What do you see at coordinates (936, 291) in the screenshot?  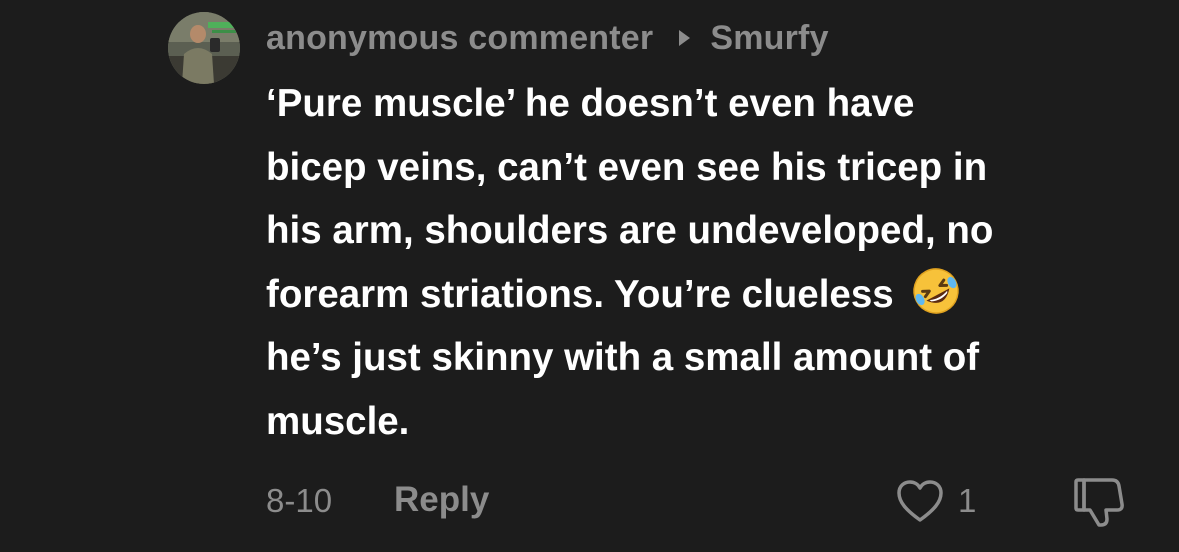 I see `rolling-on-floor-laughing-emoji-icon` at bounding box center [936, 291].